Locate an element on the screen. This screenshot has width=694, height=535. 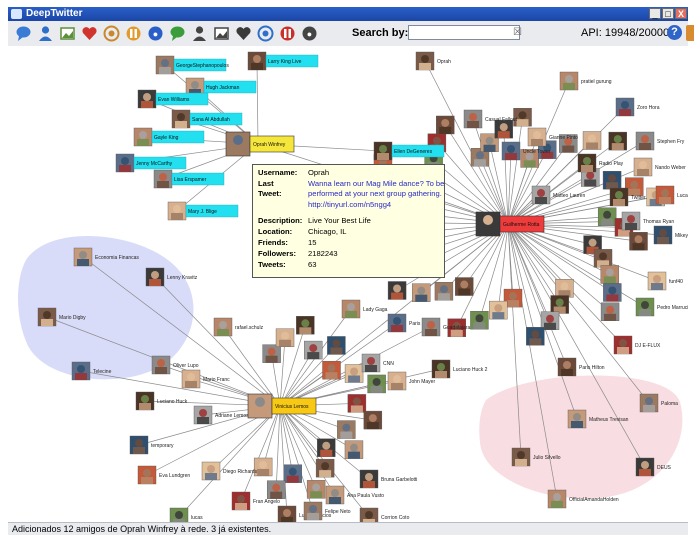
person-node: John Mayer is located at coordinates (411, 381).